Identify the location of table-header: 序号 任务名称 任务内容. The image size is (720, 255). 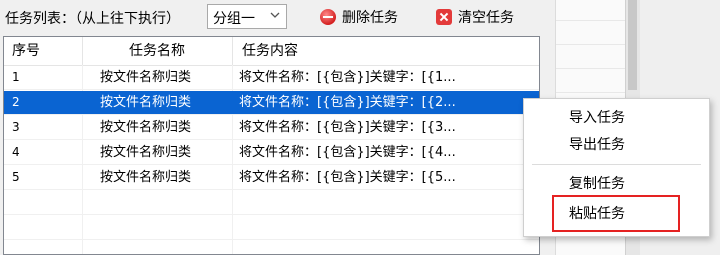
(271, 51).